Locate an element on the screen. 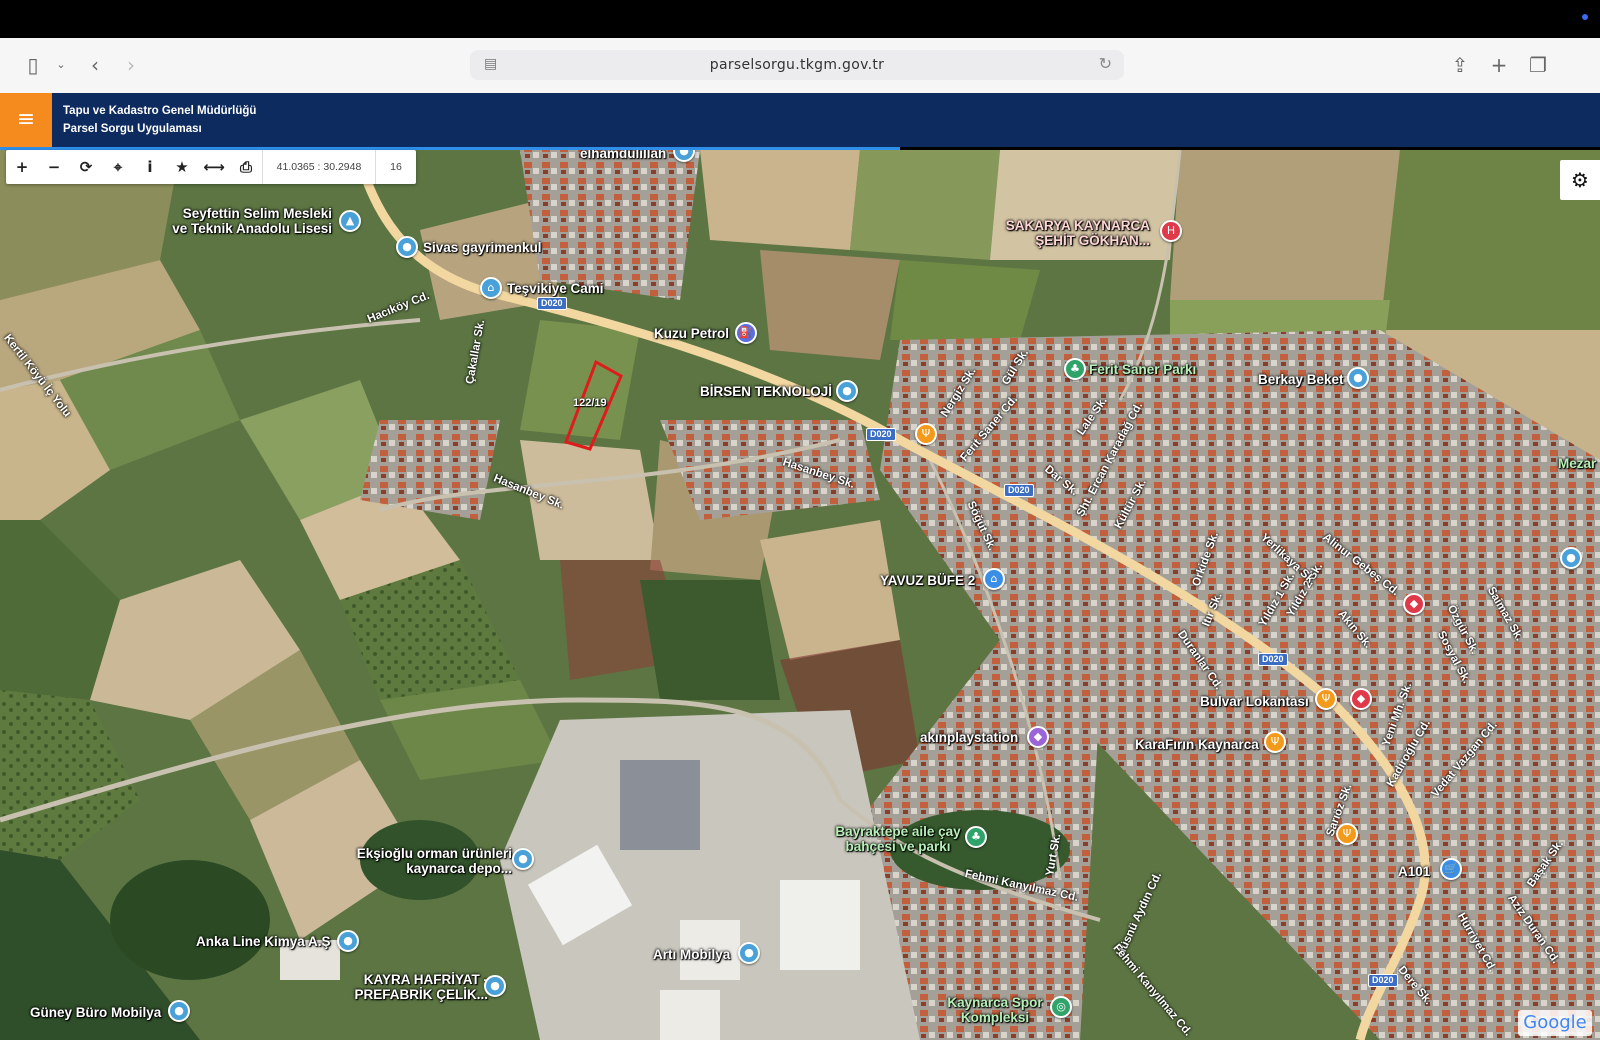 This screenshot has width=1600, height=1040. locate-button: ⌖ is located at coordinates (118, 167).